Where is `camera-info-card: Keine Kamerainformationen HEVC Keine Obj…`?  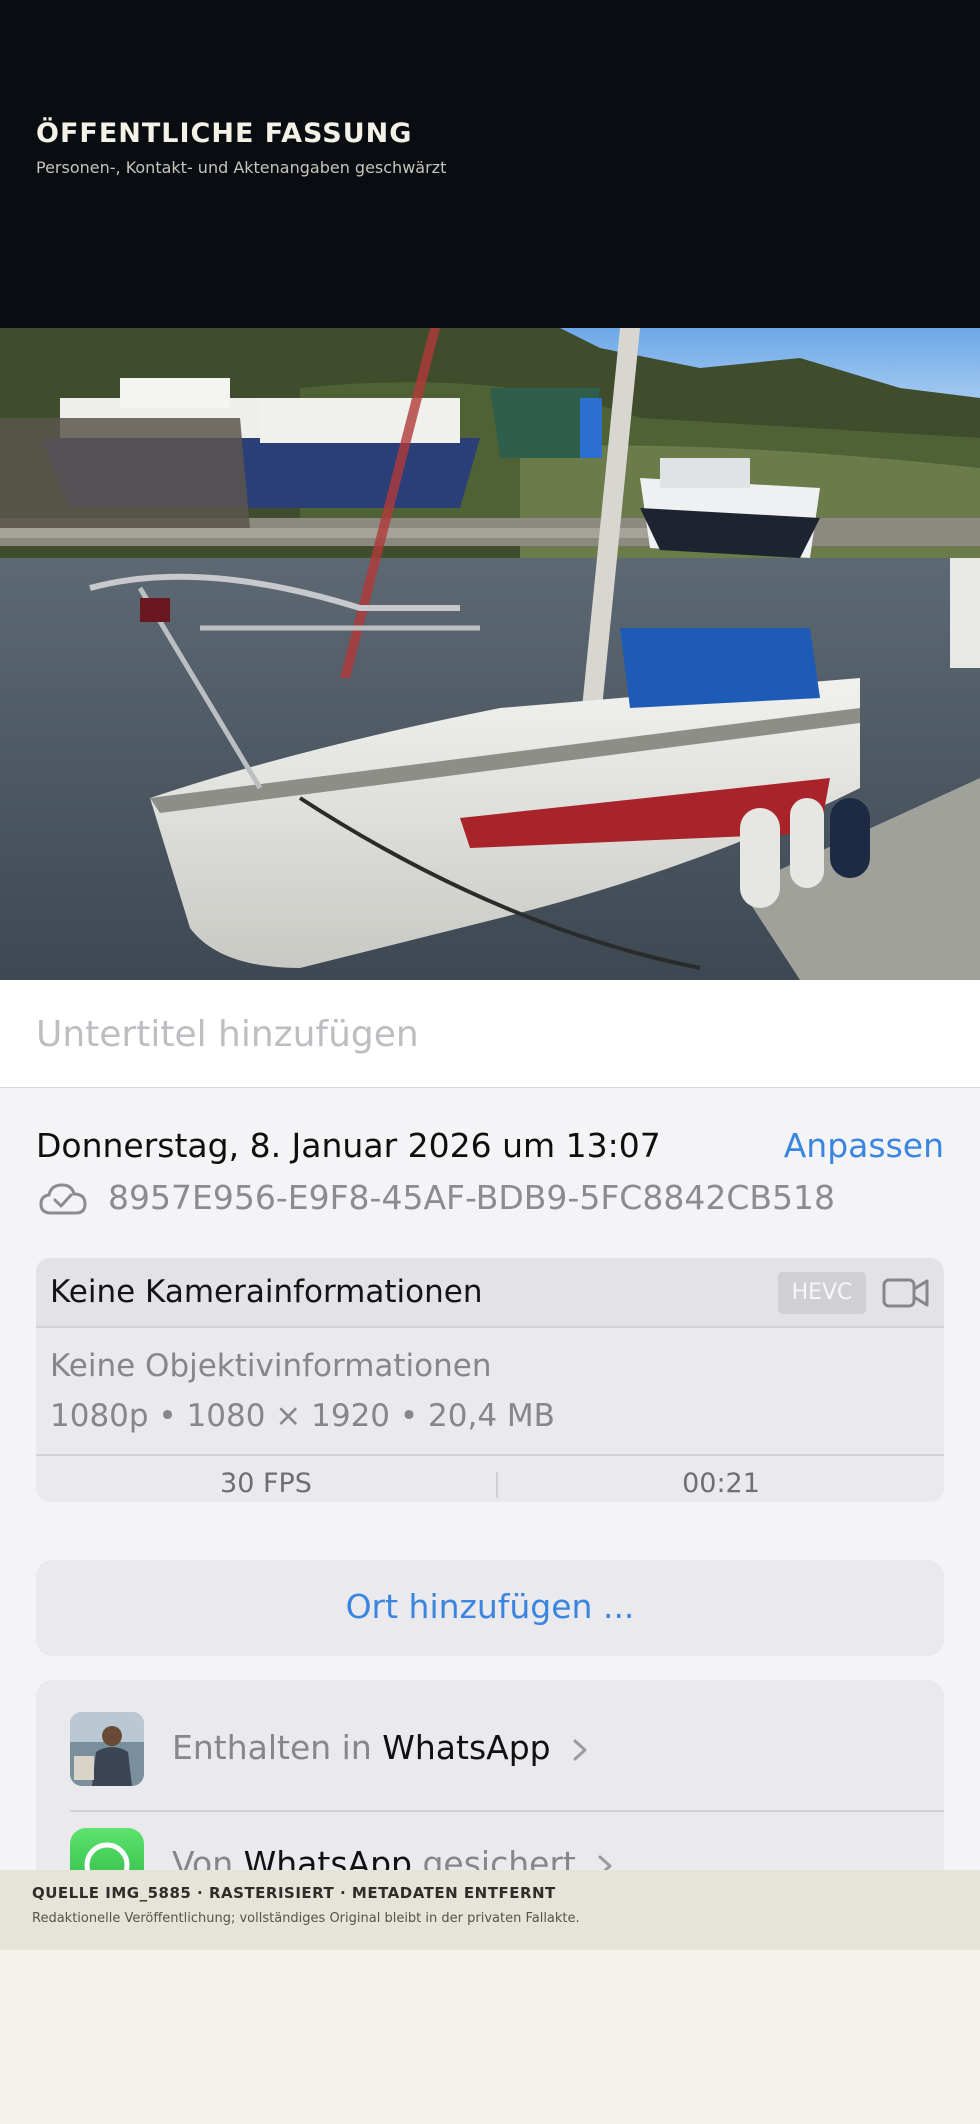 camera-info-card: Keine Kamerainformationen HEVC Keine Obj… is located at coordinates (490, 1380).